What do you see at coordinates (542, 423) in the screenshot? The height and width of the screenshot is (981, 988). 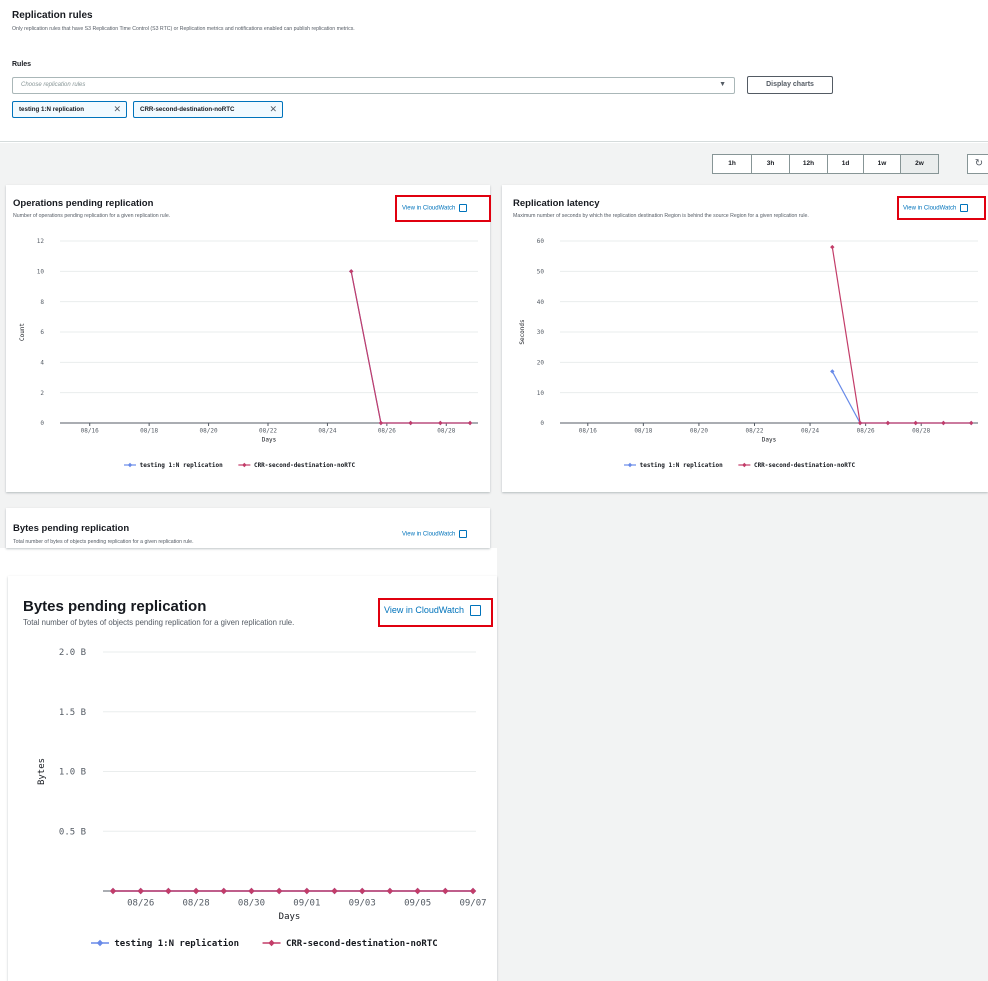 I see `y-tick-label: 0` at bounding box center [542, 423].